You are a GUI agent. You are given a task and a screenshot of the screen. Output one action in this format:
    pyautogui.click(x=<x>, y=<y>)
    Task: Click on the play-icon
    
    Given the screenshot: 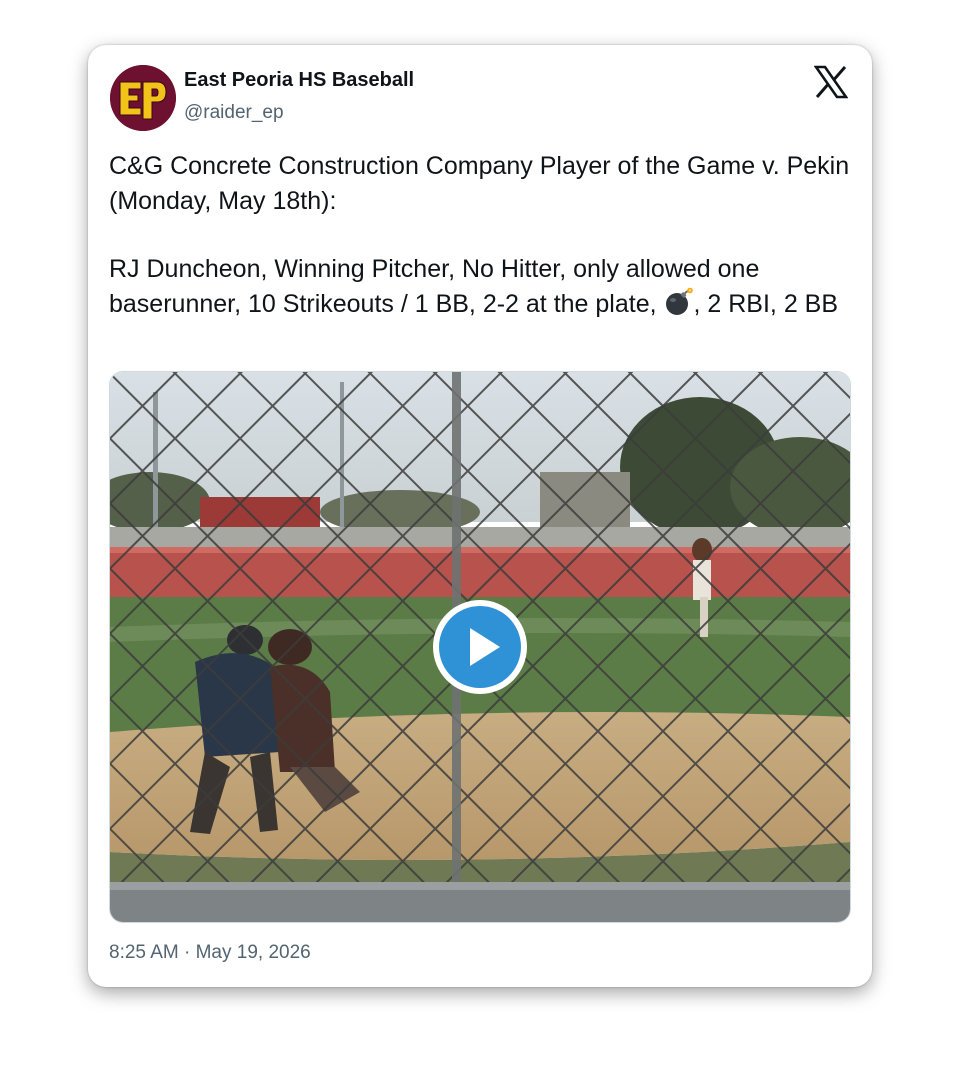 What is the action you would take?
    pyautogui.click(x=480, y=647)
    